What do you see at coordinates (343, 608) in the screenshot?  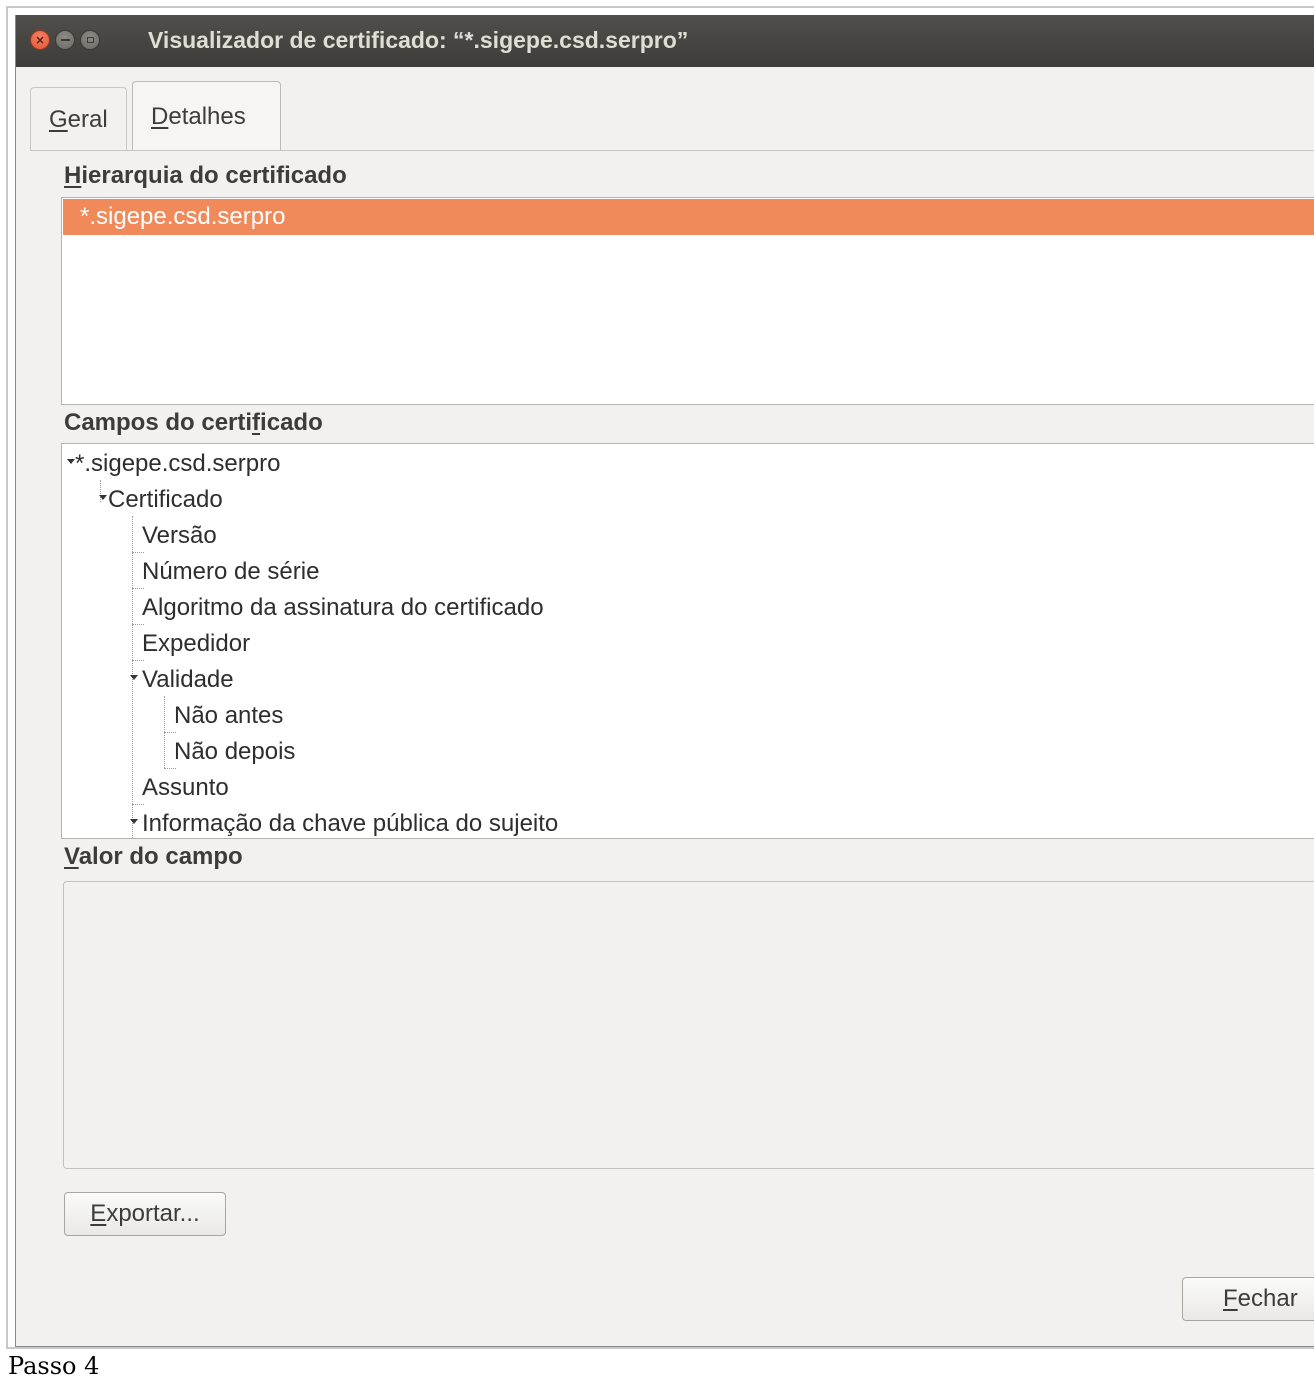 I see `tree-item: Algoritmo da assinatura do certificado` at bounding box center [343, 608].